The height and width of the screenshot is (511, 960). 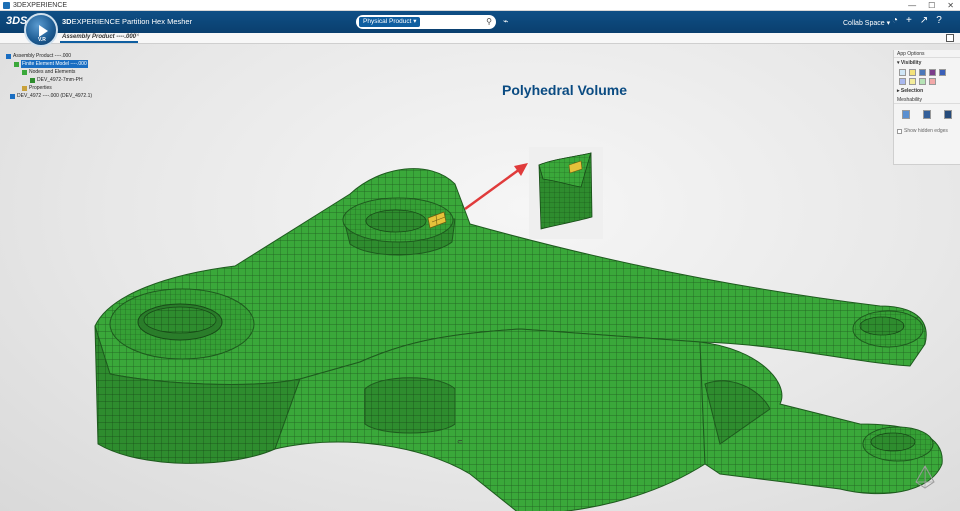 I want to click on visibility-icons-row2, so click(x=927, y=81).